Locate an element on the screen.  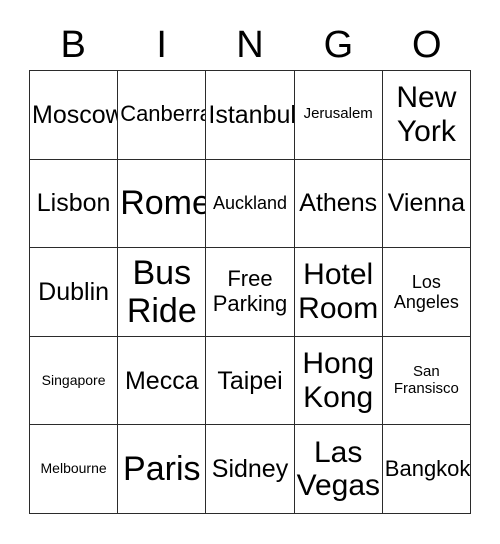
bingo-cell-label: Canberra is located at coordinates (163, 114).